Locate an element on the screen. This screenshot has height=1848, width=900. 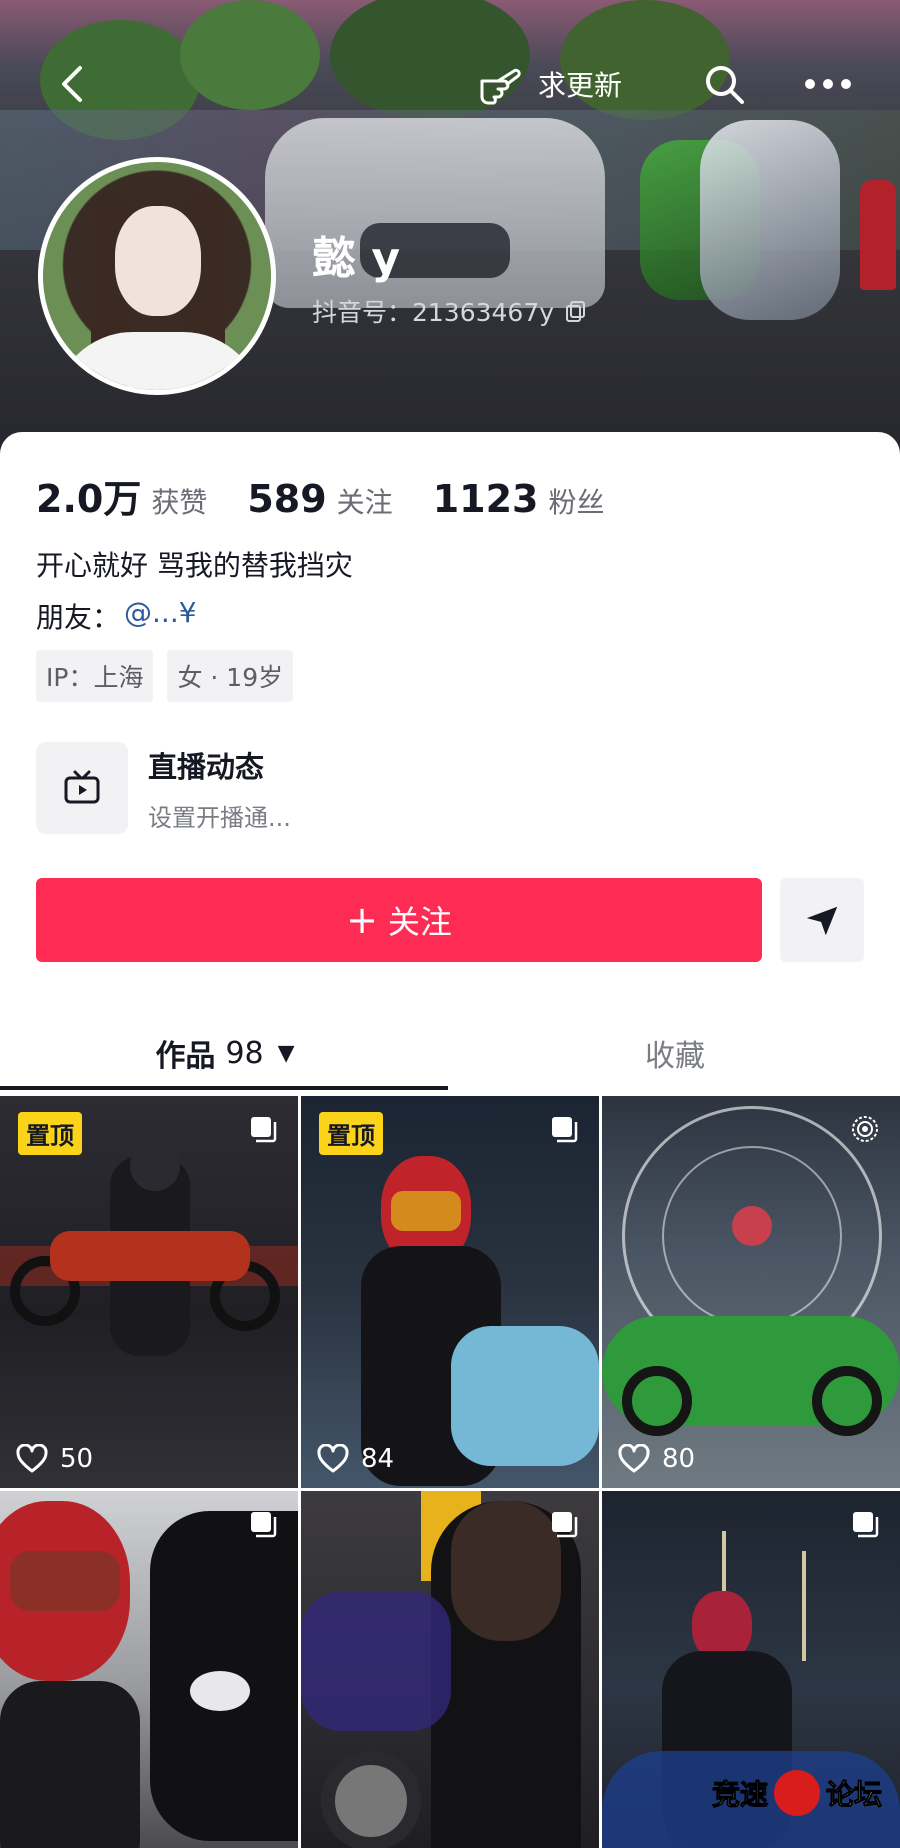
like-count-value: 84 is located at coordinates (378, 1459).